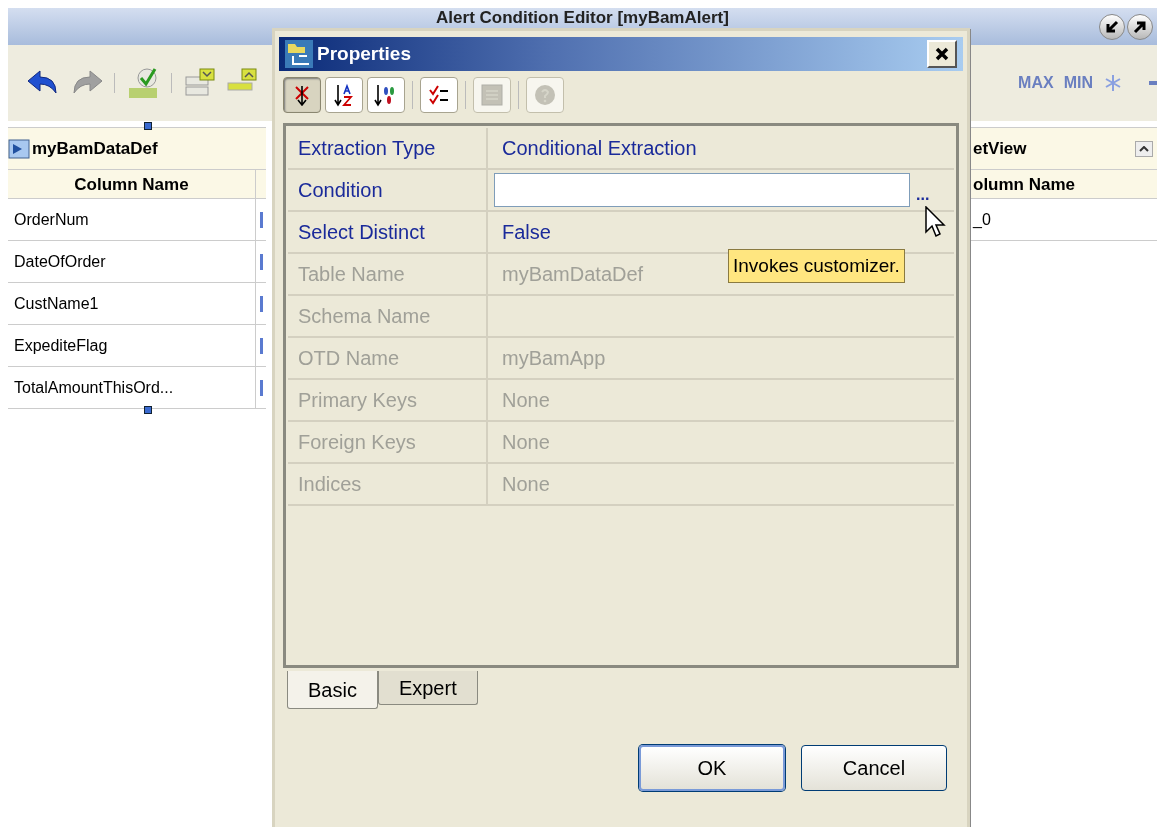 Image resolution: width=1157 pixels, height=827 pixels. What do you see at coordinates (573, 274) in the screenshot?
I see `property-value: myBamDataDef` at bounding box center [573, 274].